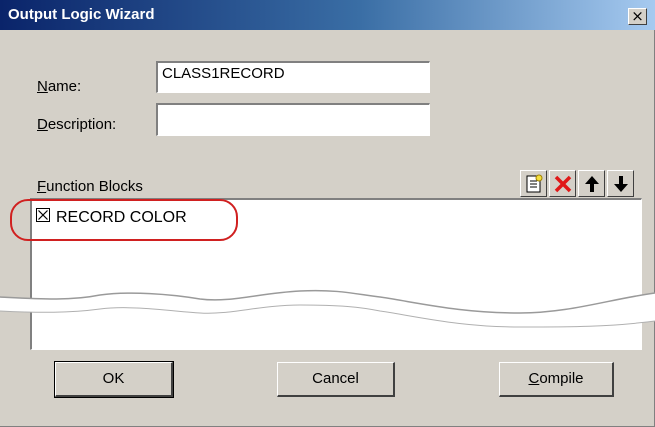 Image resolution: width=655 pixels, height=427 pixels. Describe the element at coordinates (42, 124) in the screenshot. I see `description-label-mnemonic: D` at that location.